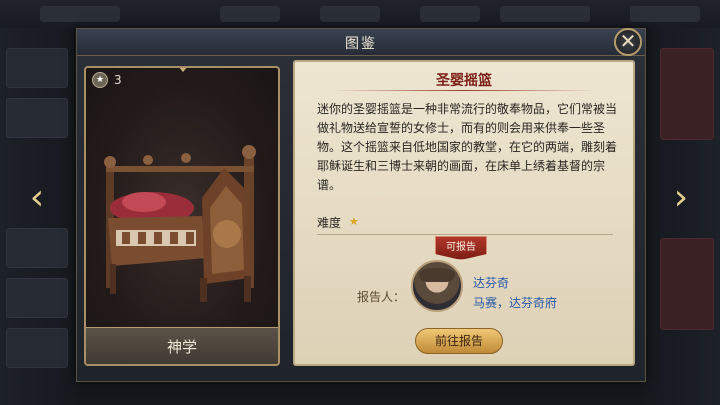 Image resolution: width=720 pixels, height=405 pixels. I want to click on star-count: 3, so click(118, 80).